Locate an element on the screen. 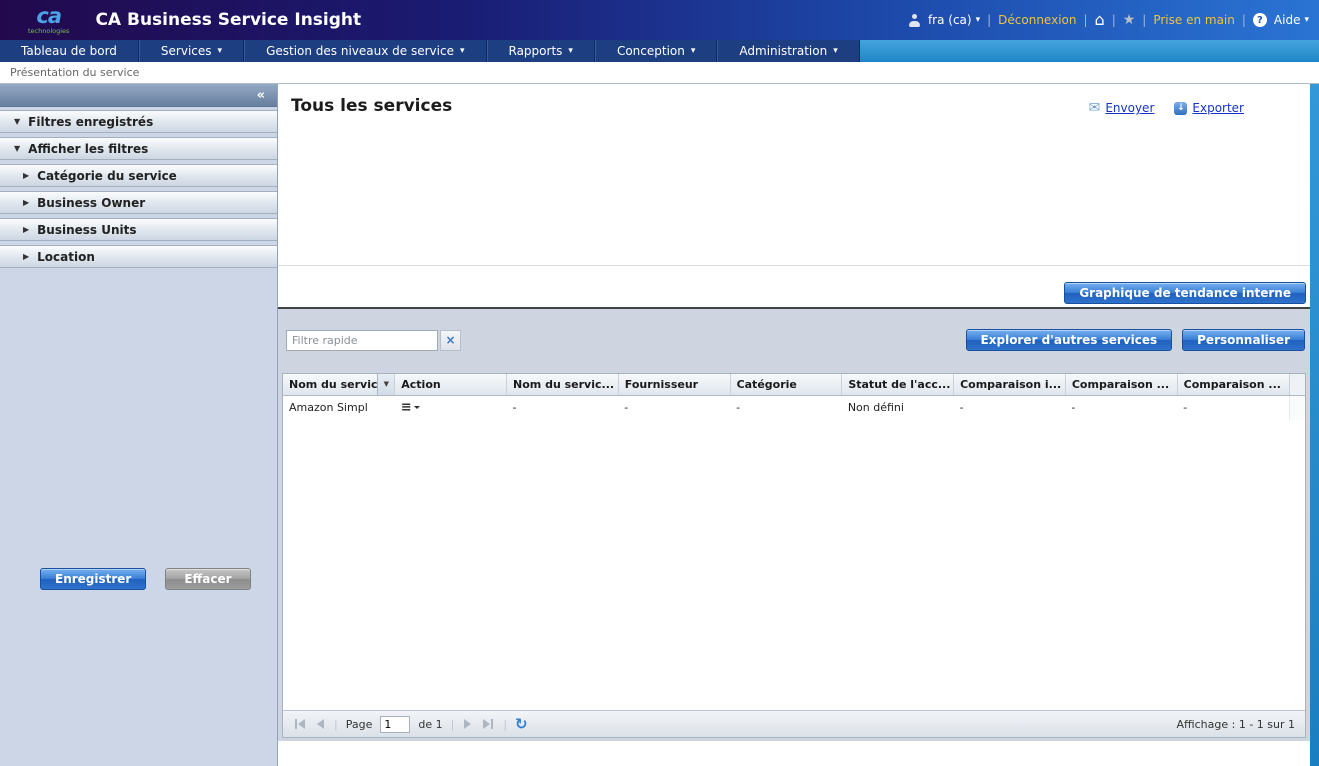  next-page-button is located at coordinates (467, 724).